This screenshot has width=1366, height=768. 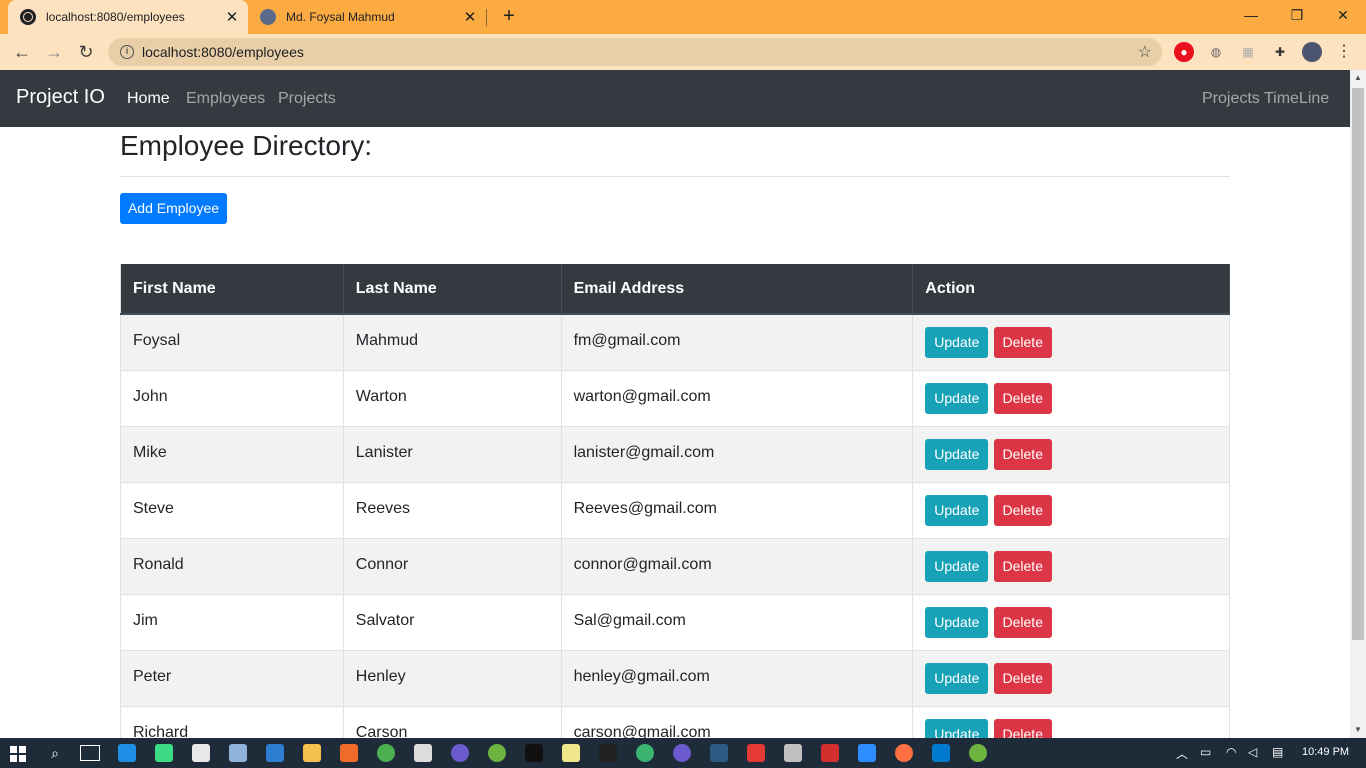 What do you see at coordinates (571, 753) in the screenshot?
I see `notepad-icon` at bounding box center [571, 753].